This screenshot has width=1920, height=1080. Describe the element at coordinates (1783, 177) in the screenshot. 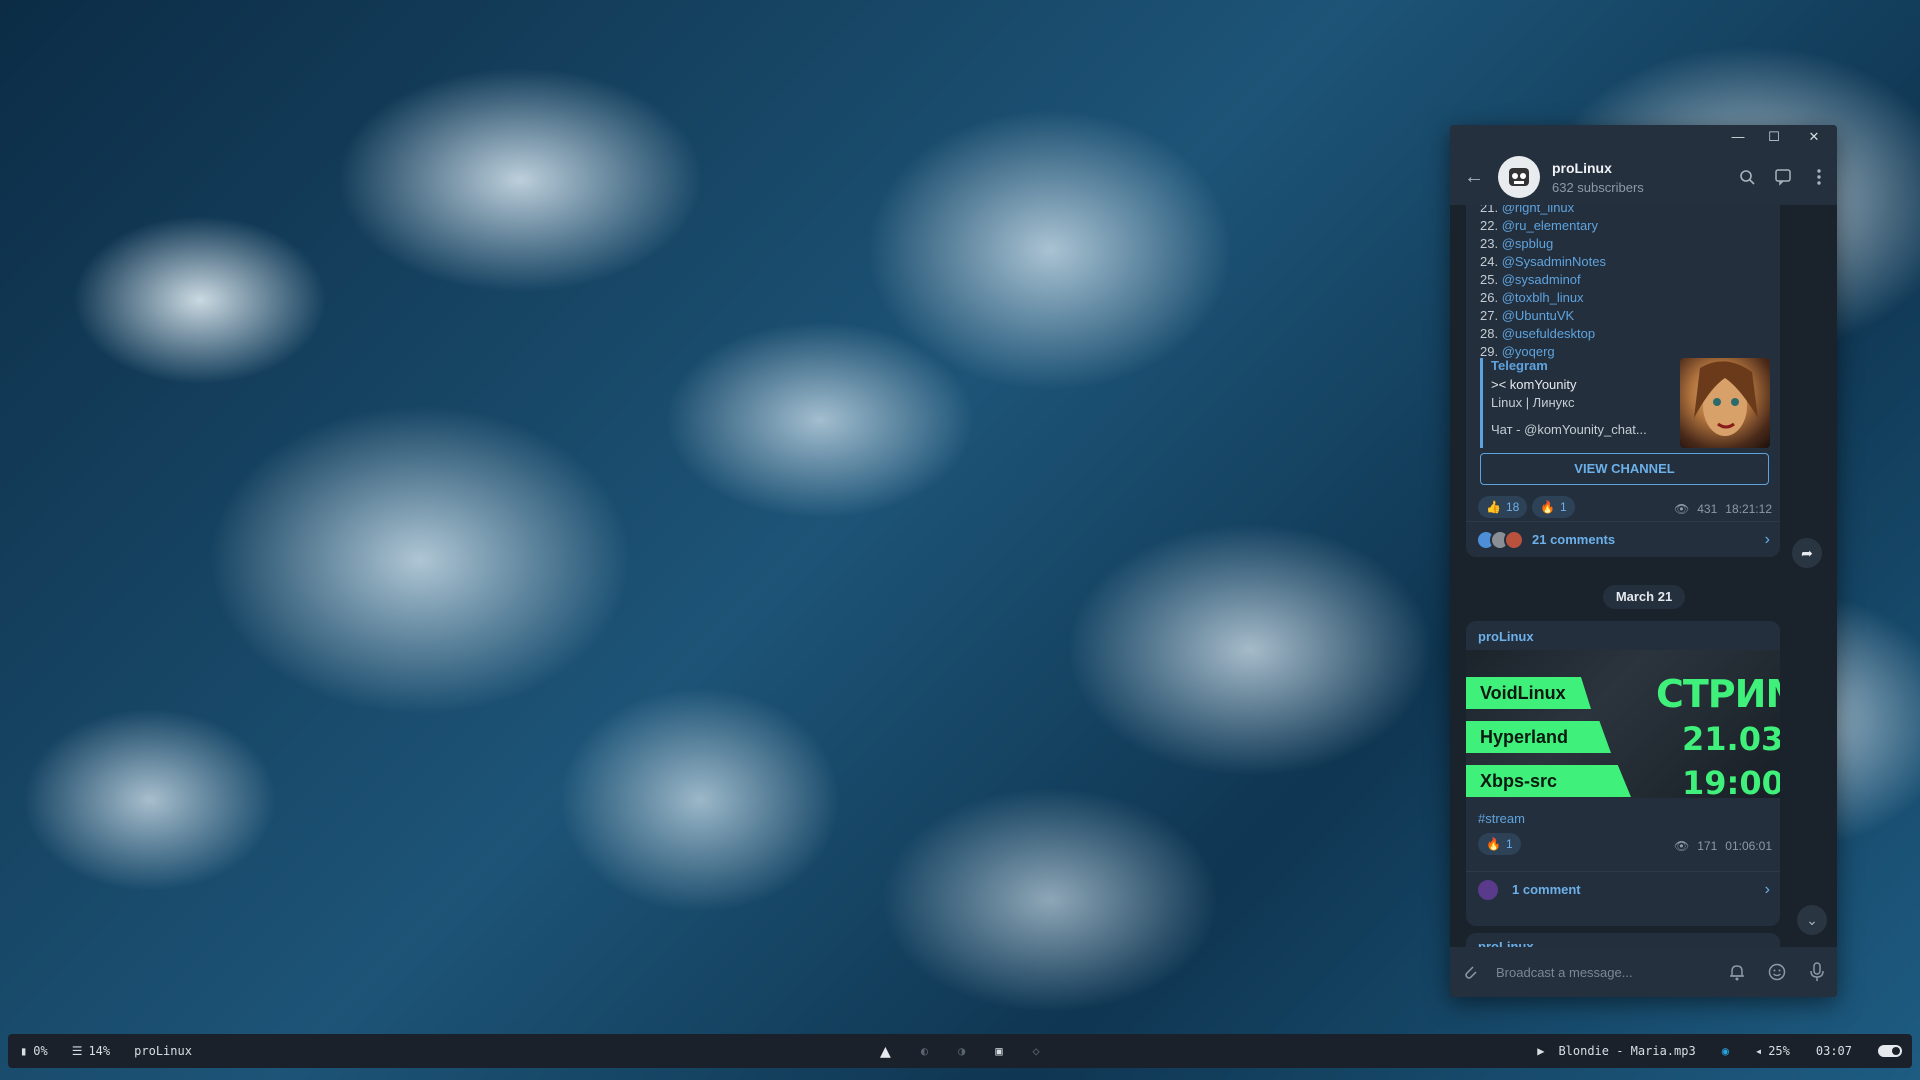

I see `discussion-icon` at that location.